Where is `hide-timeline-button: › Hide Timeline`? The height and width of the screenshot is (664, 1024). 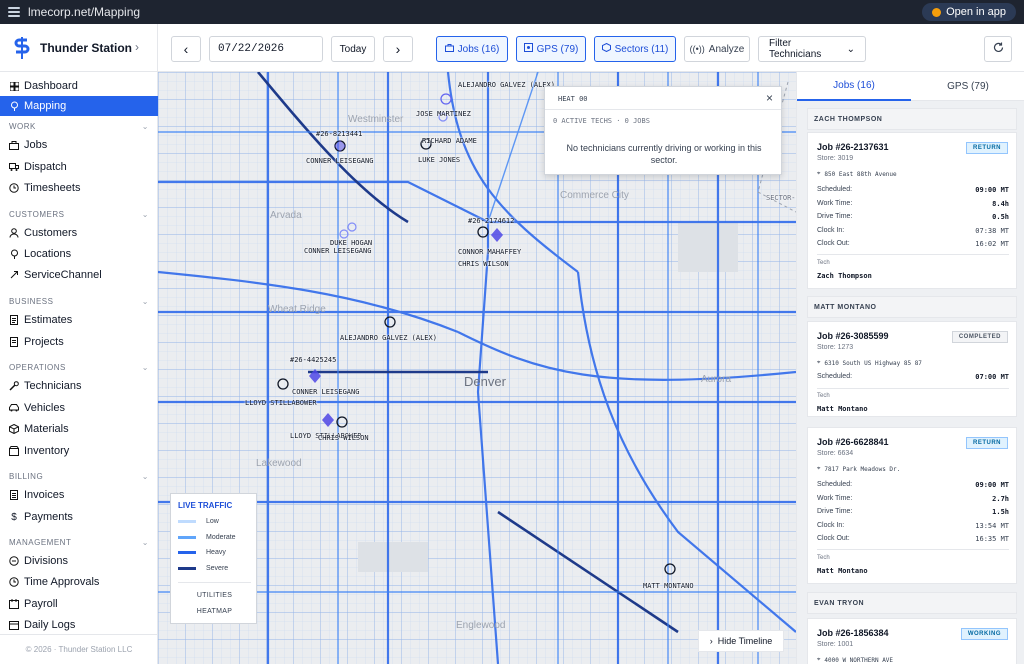
hide-timeline-button: › Hide Timeline is located at coordinates (741, 641).